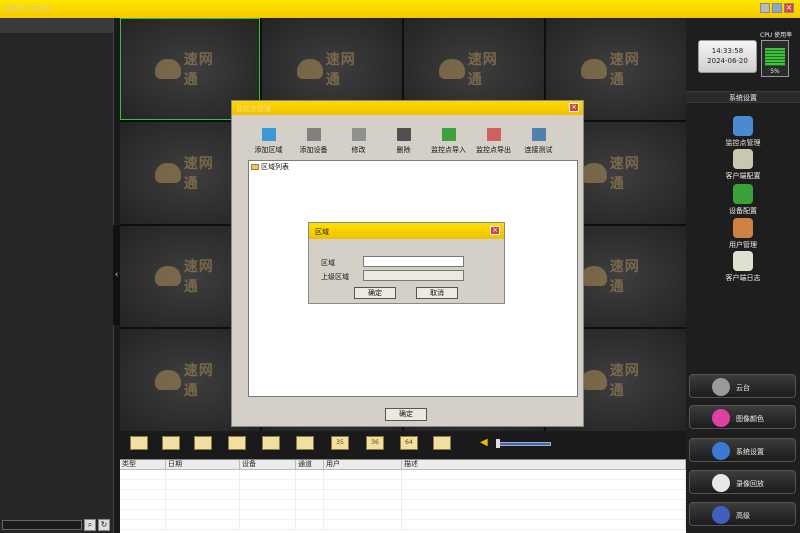 This screenshot has height=533, width=800. I want to click on title-bar: 监控客户端软件 ×, so click(400, 9).